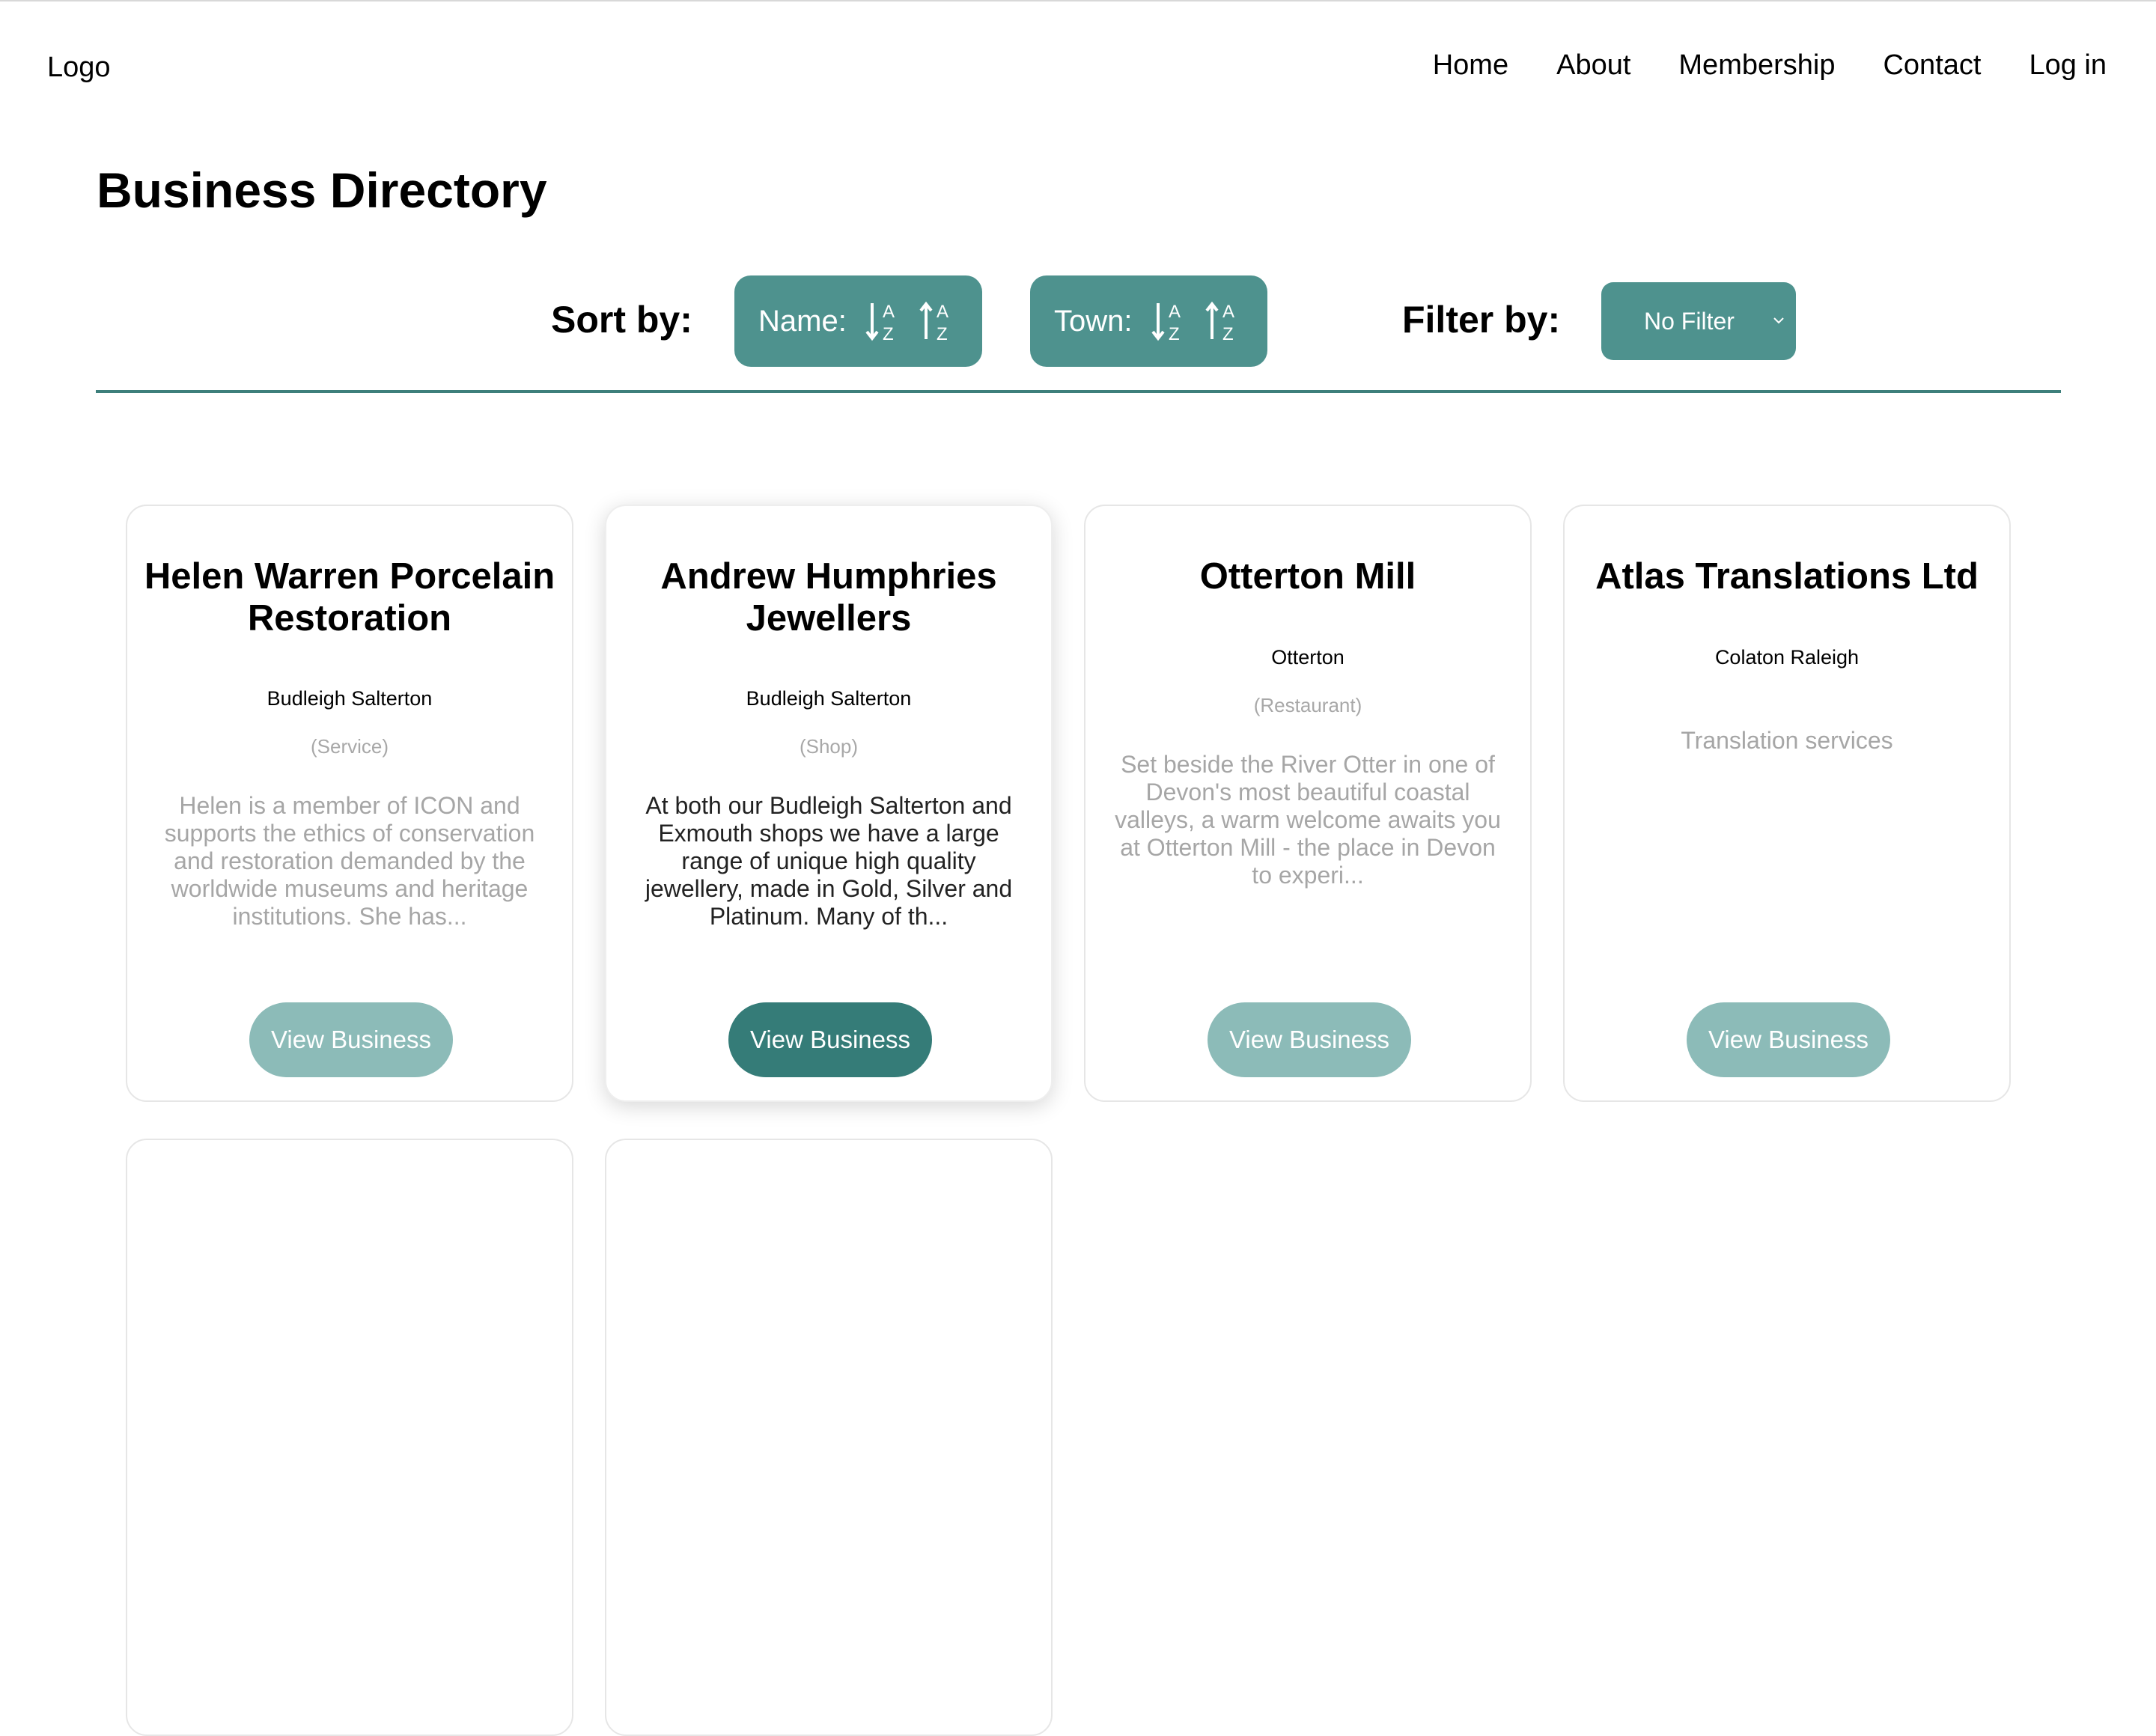 This screenshot has height=1736, width=2156. Describe the element at coordinates (1756, 65) in the screenshot. I see `nav-membership: Membership` at that location.